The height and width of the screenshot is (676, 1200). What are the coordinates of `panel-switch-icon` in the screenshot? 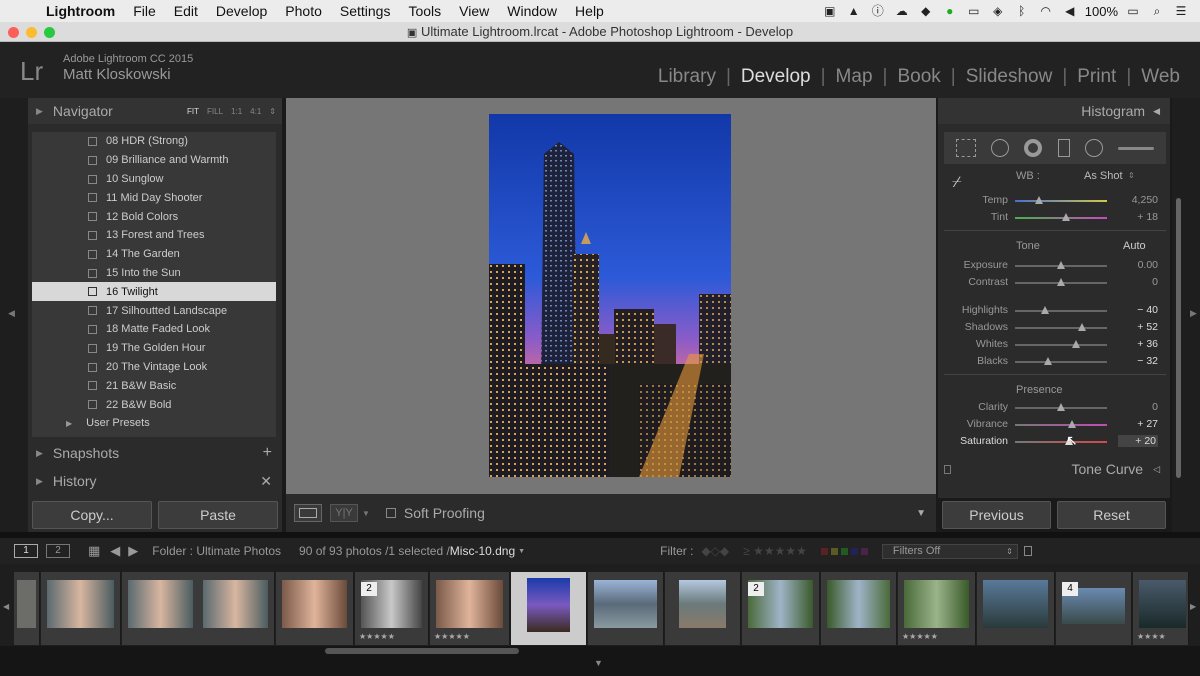 It's located at (947, 469).